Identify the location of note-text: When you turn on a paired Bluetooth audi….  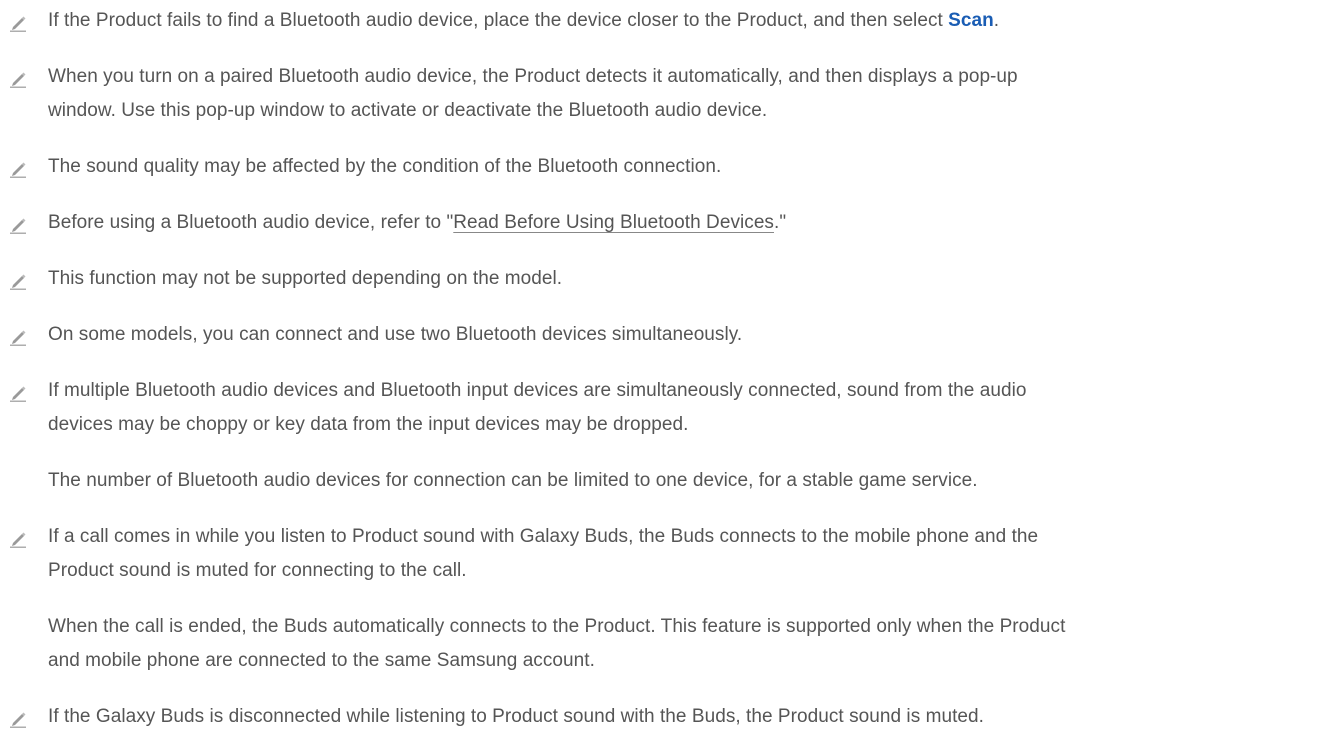
(533, 76).